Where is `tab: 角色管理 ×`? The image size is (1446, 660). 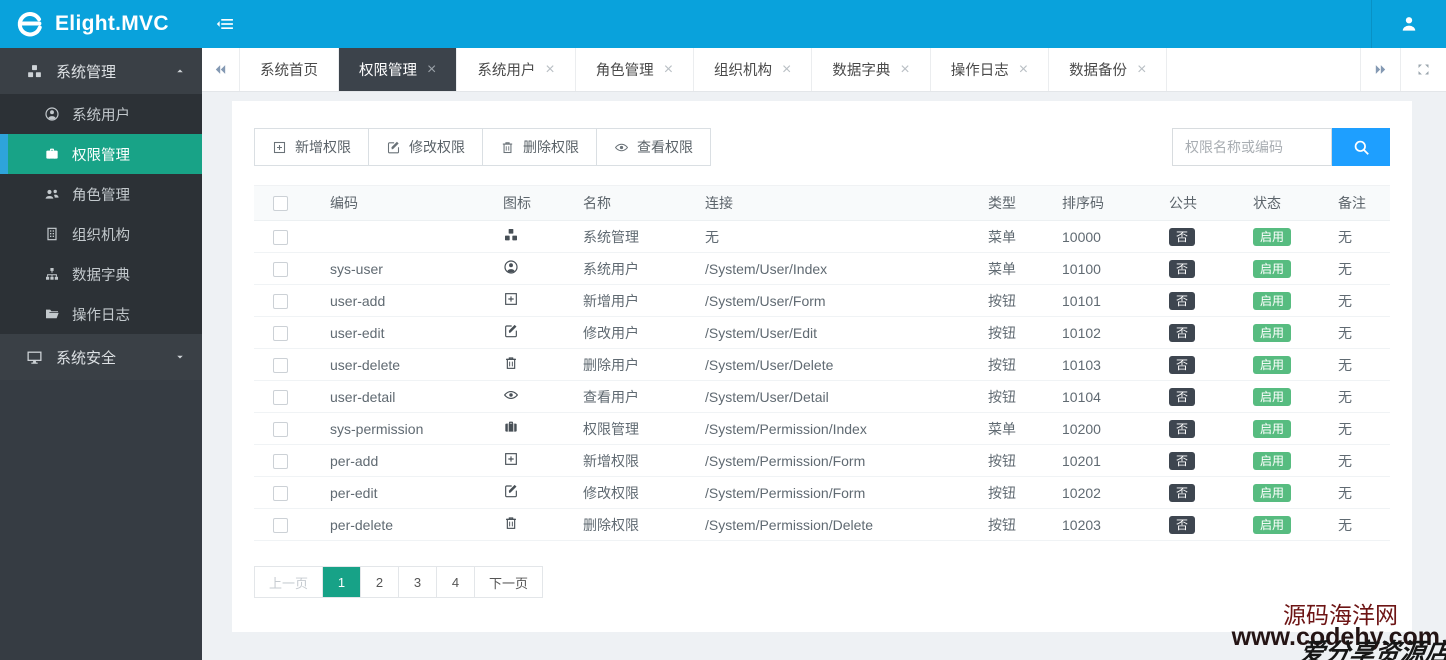
tab: 角色管理 × is located at coordinates (635, 69).